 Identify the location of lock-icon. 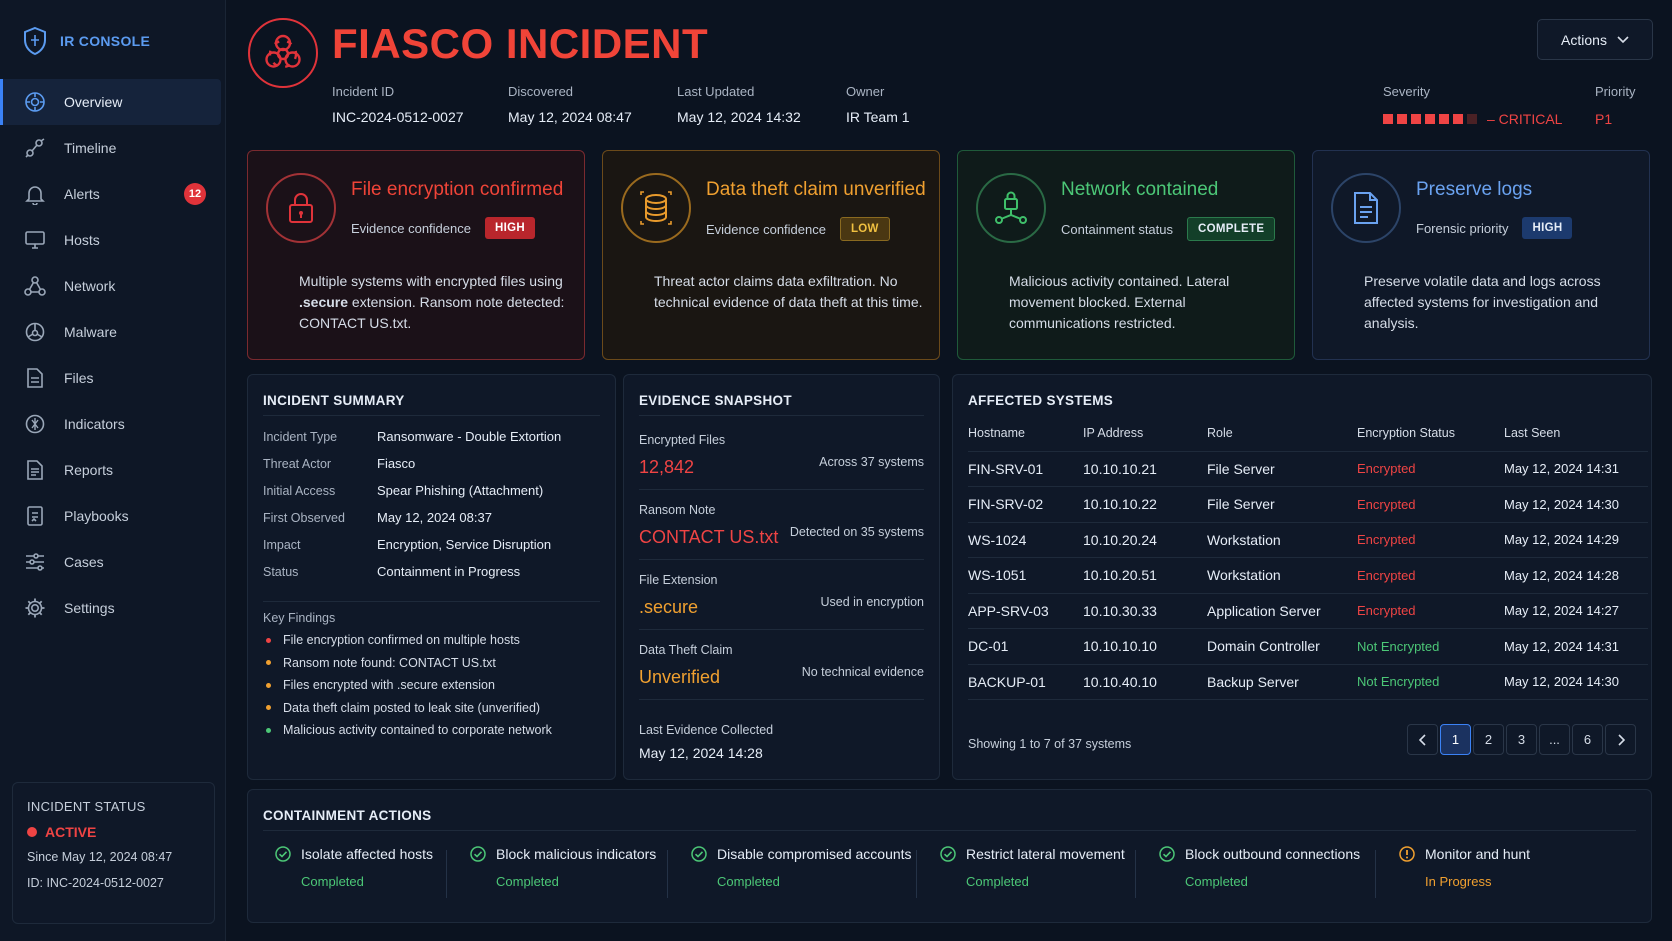
(301, 208).